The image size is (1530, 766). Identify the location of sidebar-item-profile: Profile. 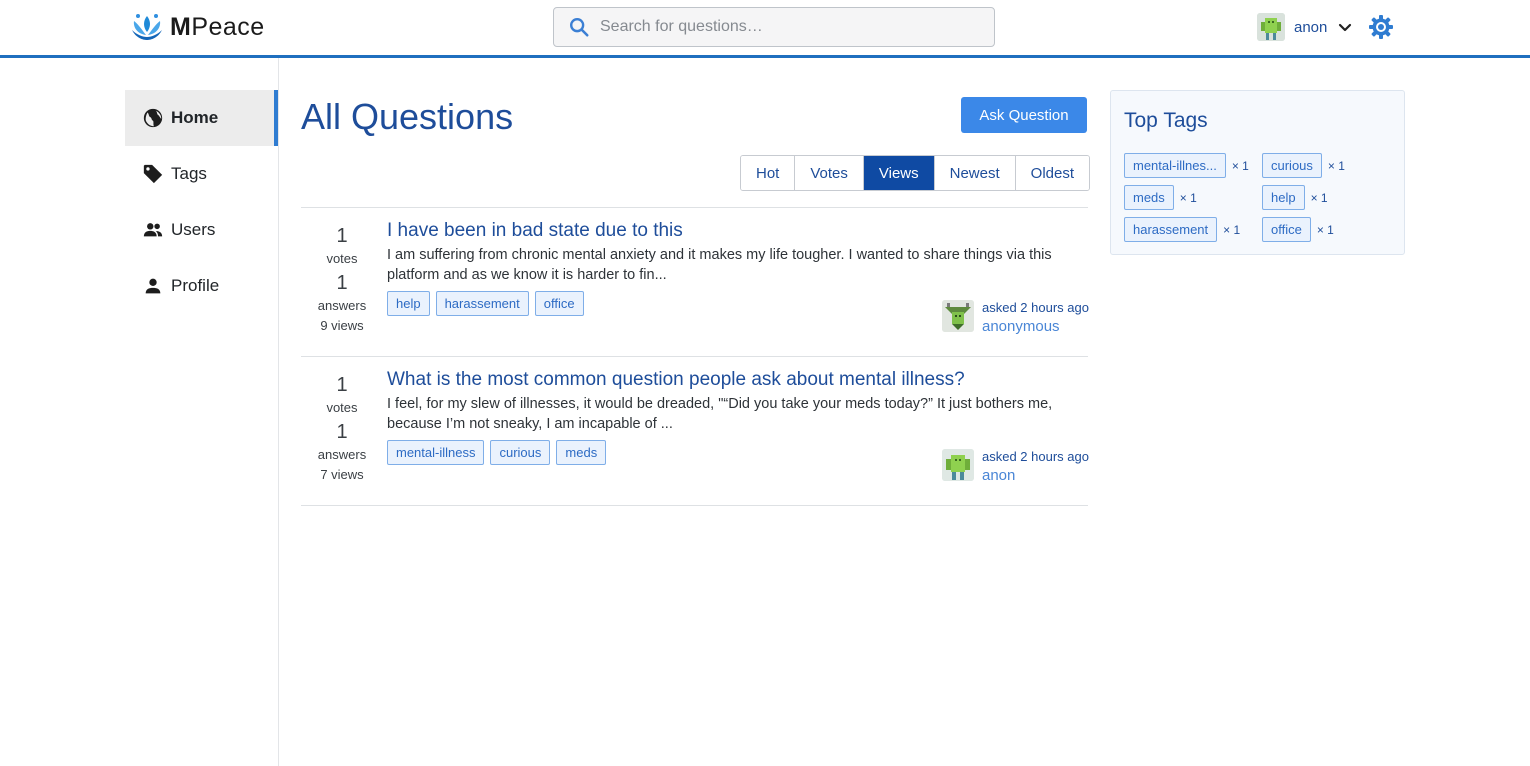
(201, 286).